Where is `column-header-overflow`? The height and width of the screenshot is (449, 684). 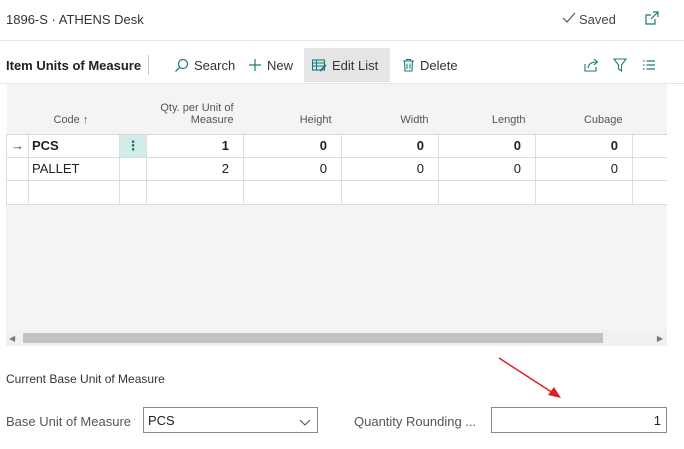
column-header-overflow is located at coordinates (649, 109).